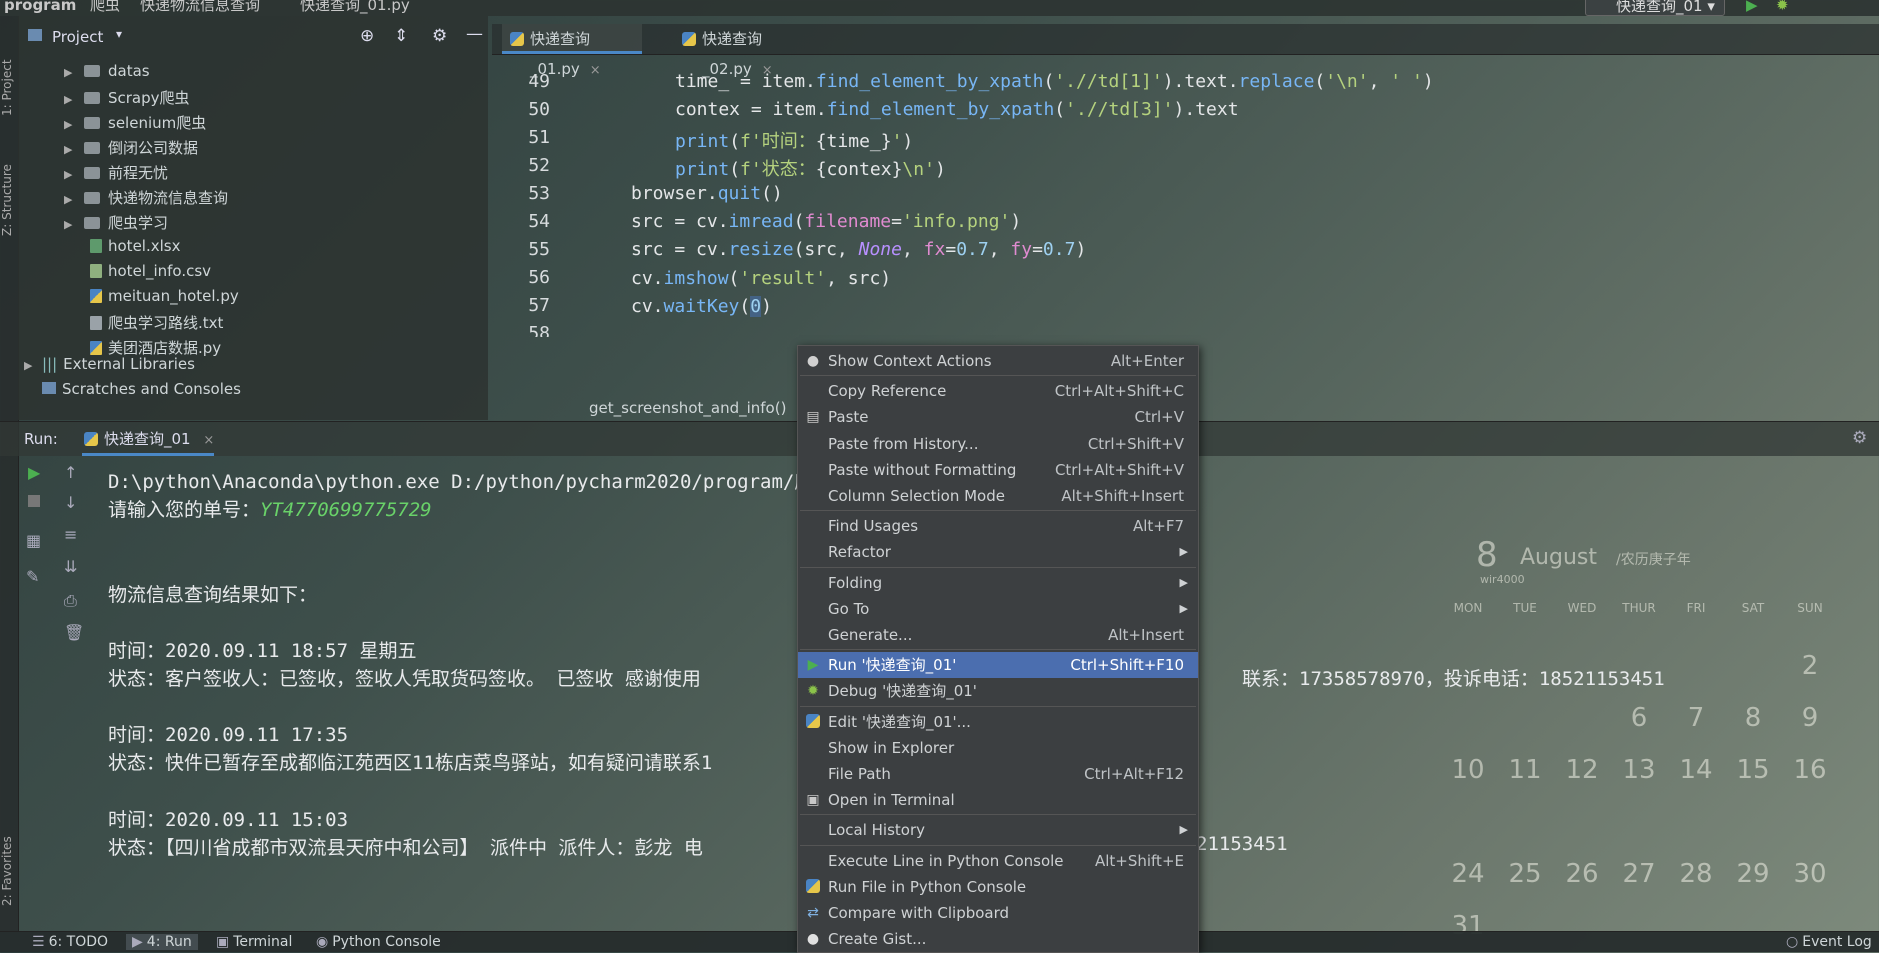 The width and height of the screenshot is (1879, 953). Describe the element at coordinates (998, 800) in the screenshot. I see `menu-item: ▣ Open in Terminal` at that location.